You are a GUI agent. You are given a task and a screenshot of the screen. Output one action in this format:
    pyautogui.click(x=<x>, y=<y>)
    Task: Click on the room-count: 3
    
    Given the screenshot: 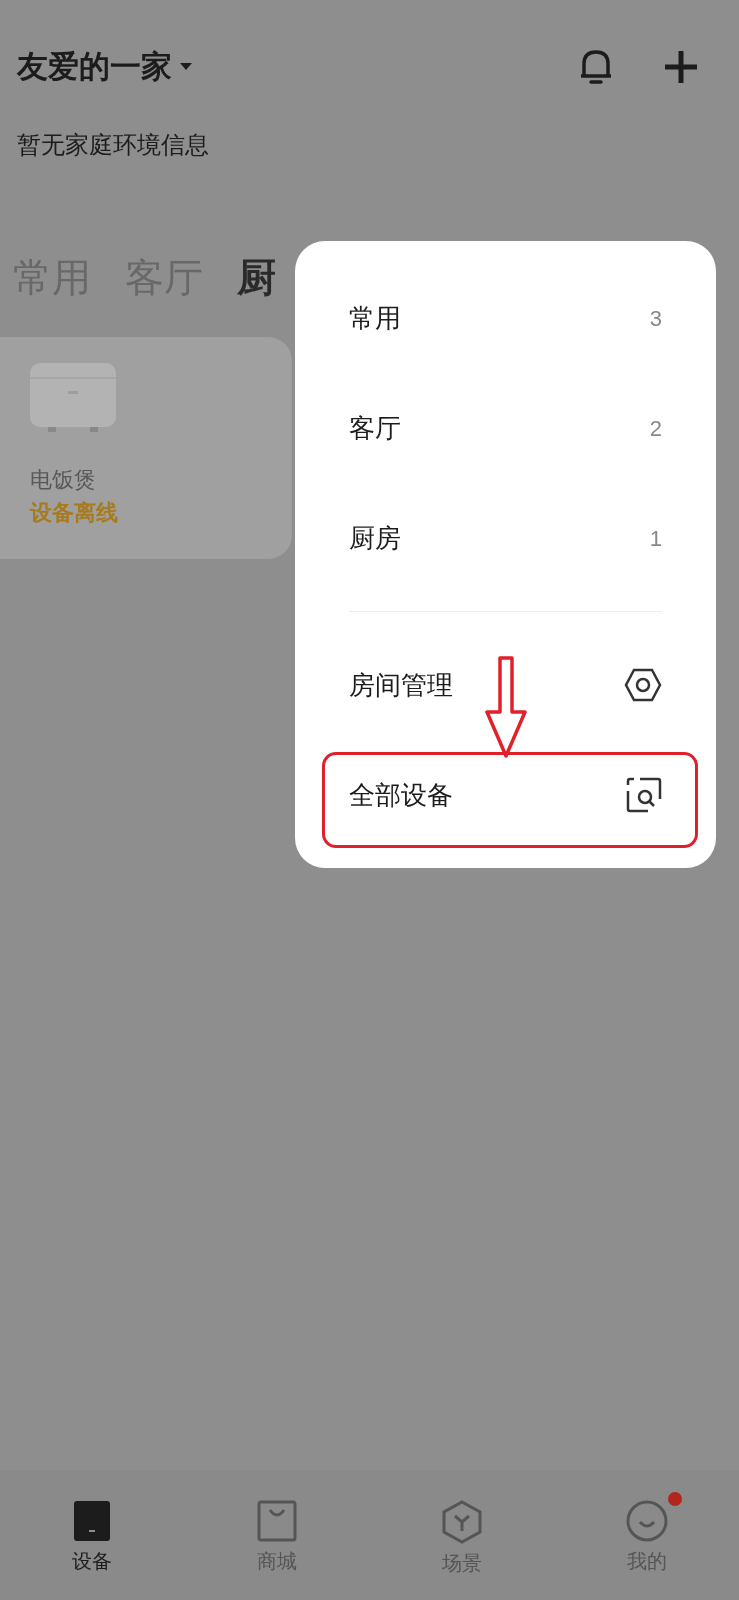 What is the action you would take?
    pyautogui.click(x=655, y=318)
    